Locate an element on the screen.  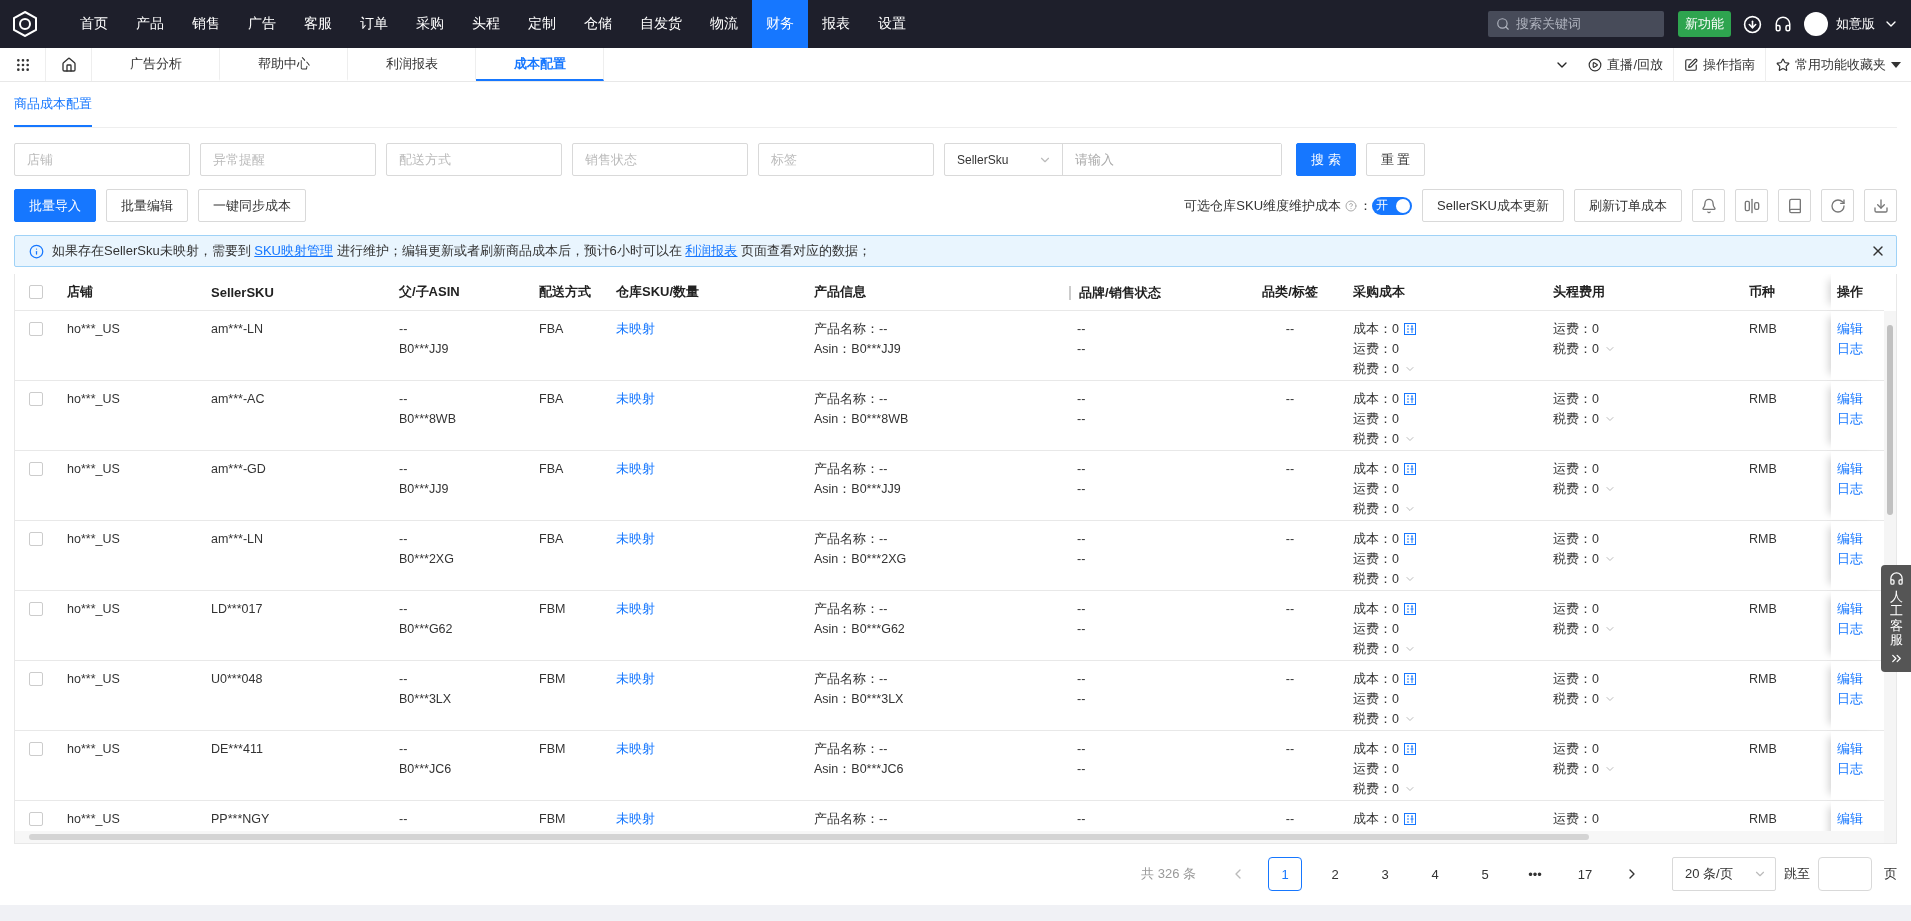
bell-button is located at coordinates (1708, 205).